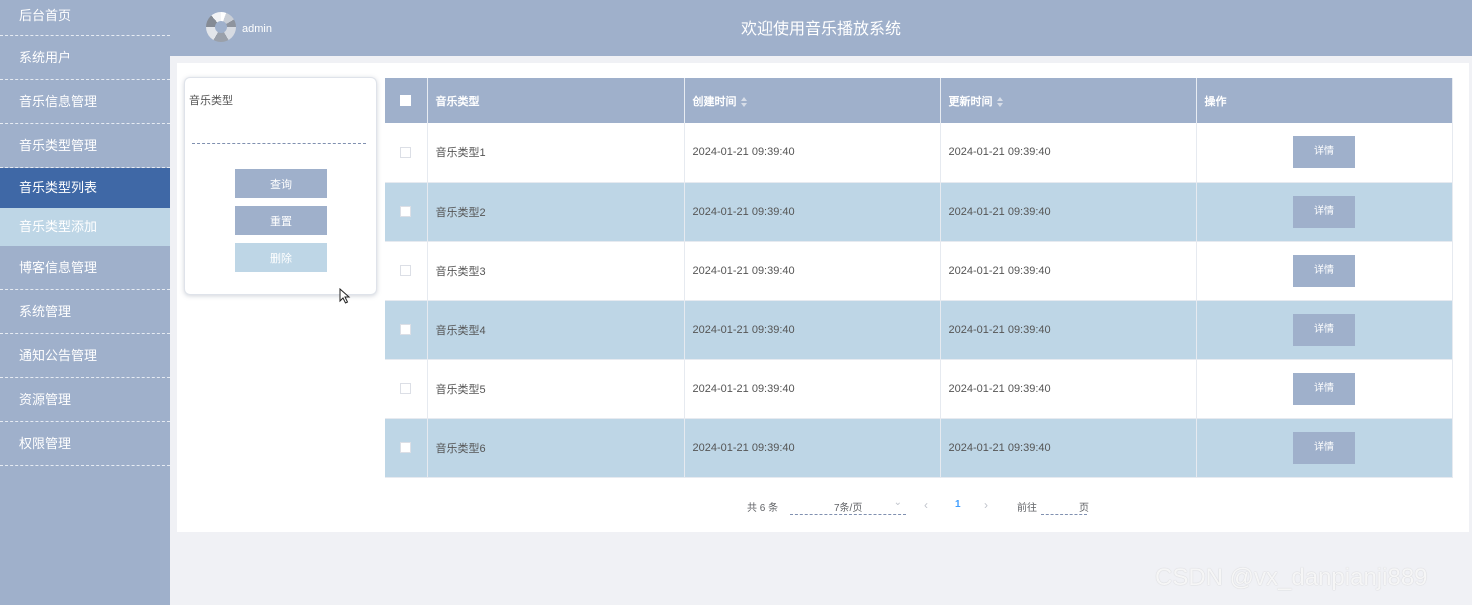  What do you see at coordinates (763, 508) in the screenshot?
I see `pagination-total: 共 6 条` at bounding box center [763, 508].